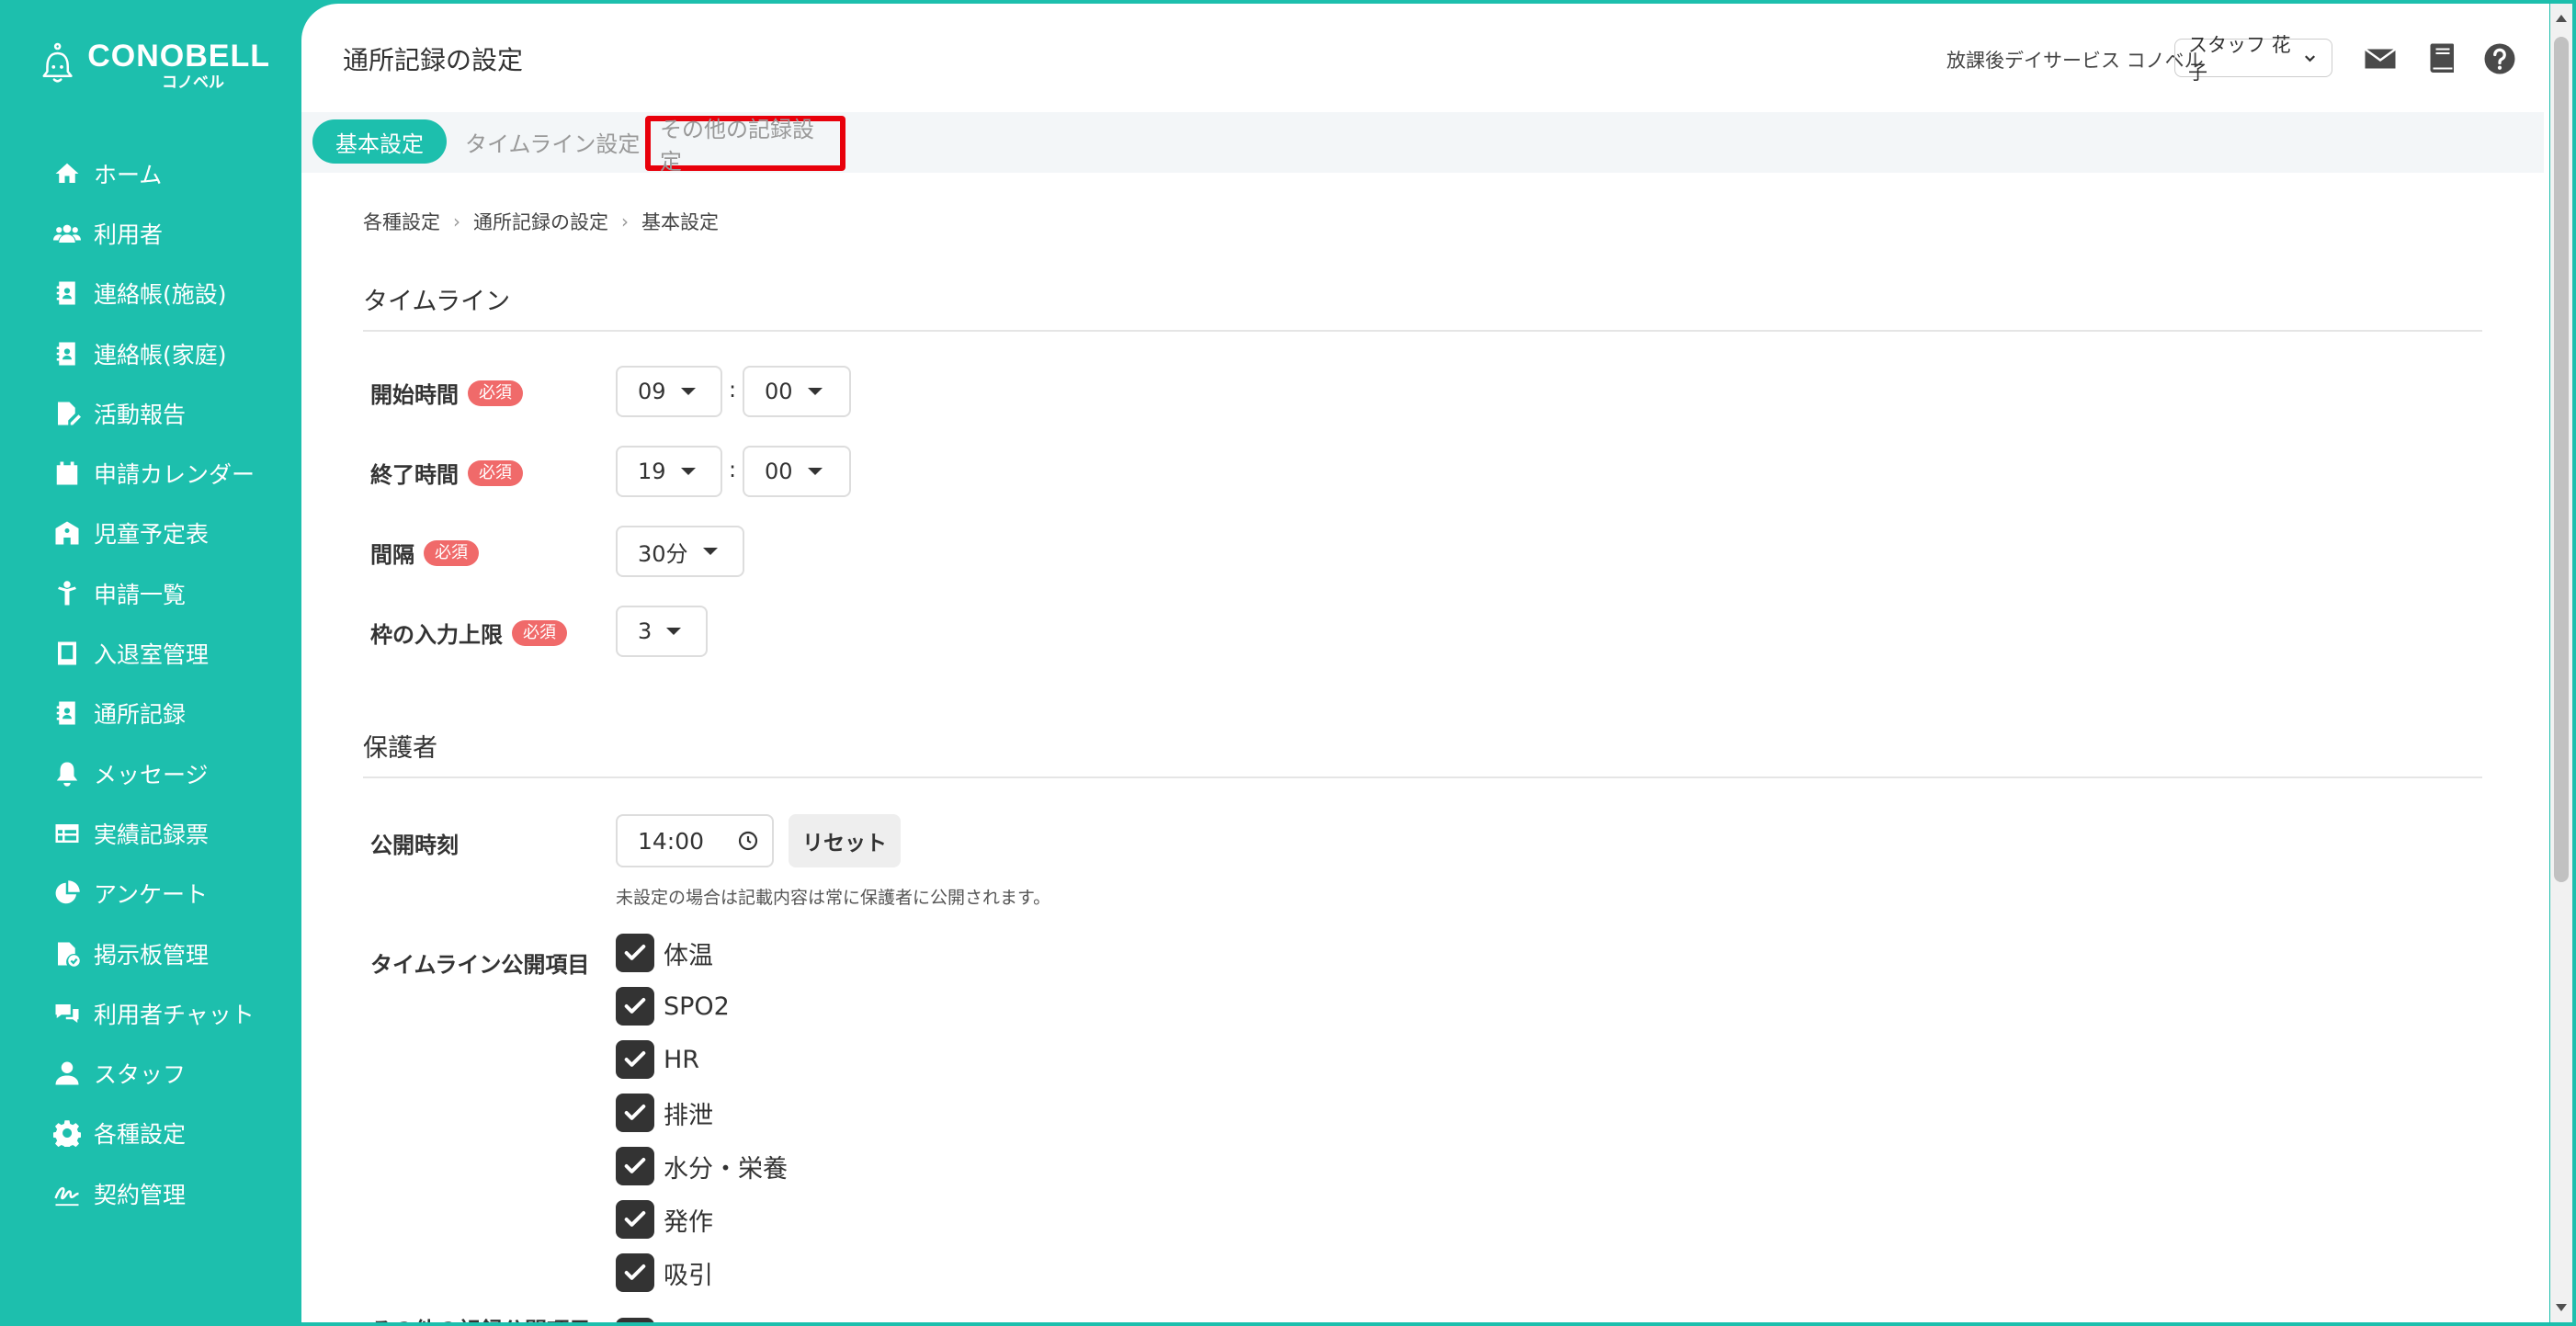 This screenshot has width=2576, height=1326. Describe the element at coordinates (664, 953) in the screenshot. I see `checkbox-item: 体温` at that location.